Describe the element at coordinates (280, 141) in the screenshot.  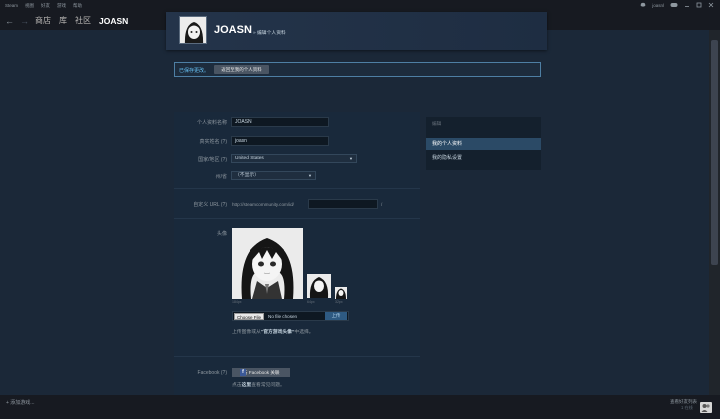
I see `real-name-input: joasn` at that location.